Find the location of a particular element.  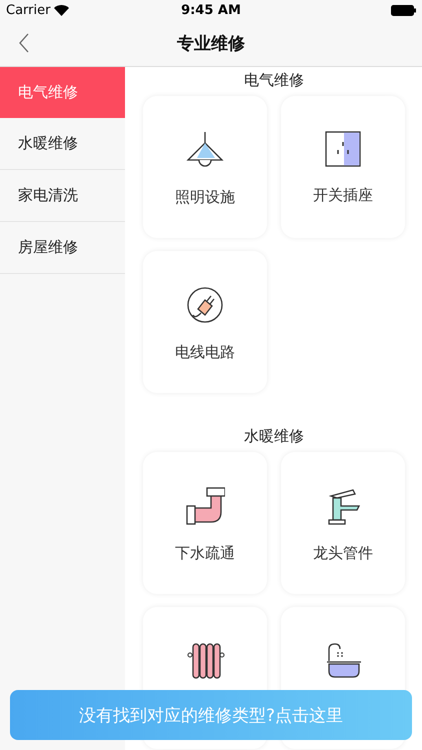

wifi-icon is located at coordinates (62, 10).